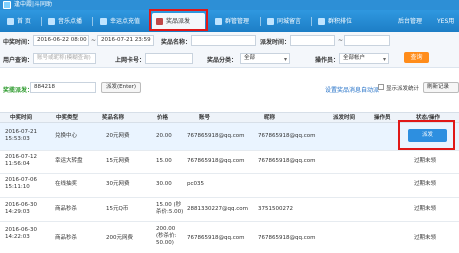 Image resolution: width=459 pixels, height=253 pixels. I want to click on prize-name-input, so click(223, 40).